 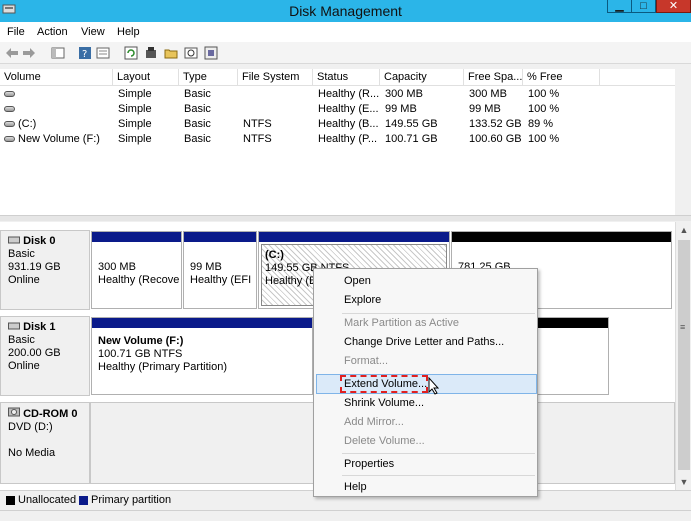 I want to click on partition-status: Healthy (EFI S, so click(x=222, y=280).